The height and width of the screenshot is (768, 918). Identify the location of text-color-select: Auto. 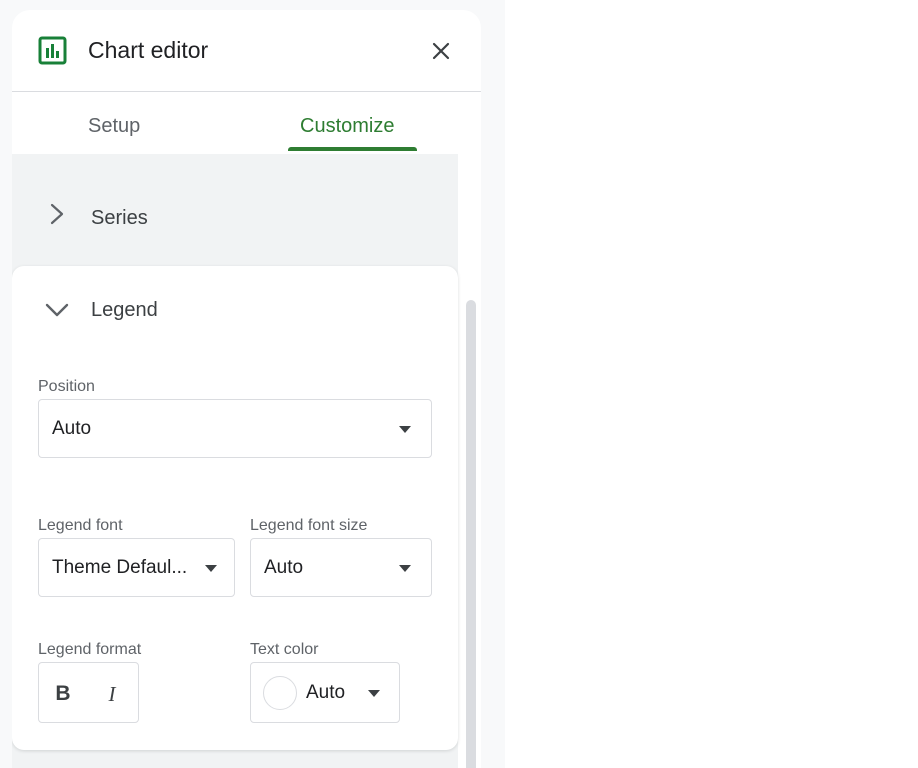
(325, 692).